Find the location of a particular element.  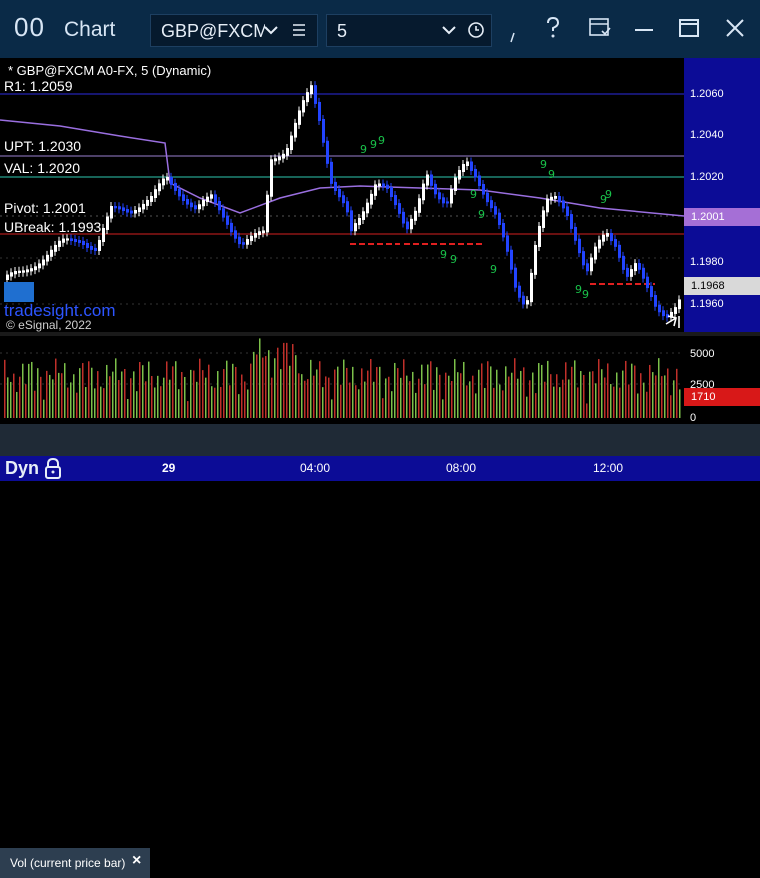

time-axis: Dyn 29 04:00 08:00 12:00 is located at coordinates (380, 468).